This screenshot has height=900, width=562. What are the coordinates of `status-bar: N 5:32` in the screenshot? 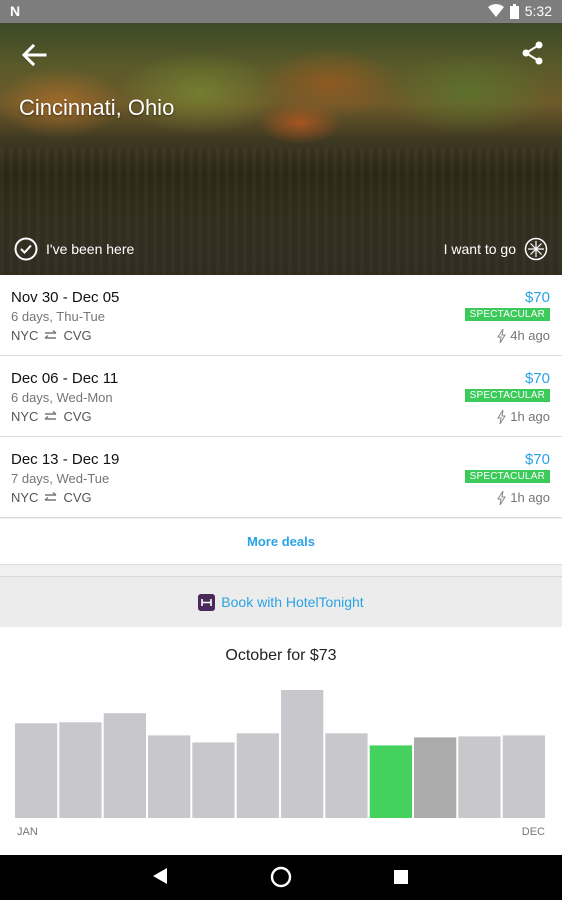 It's located at (281, 11).